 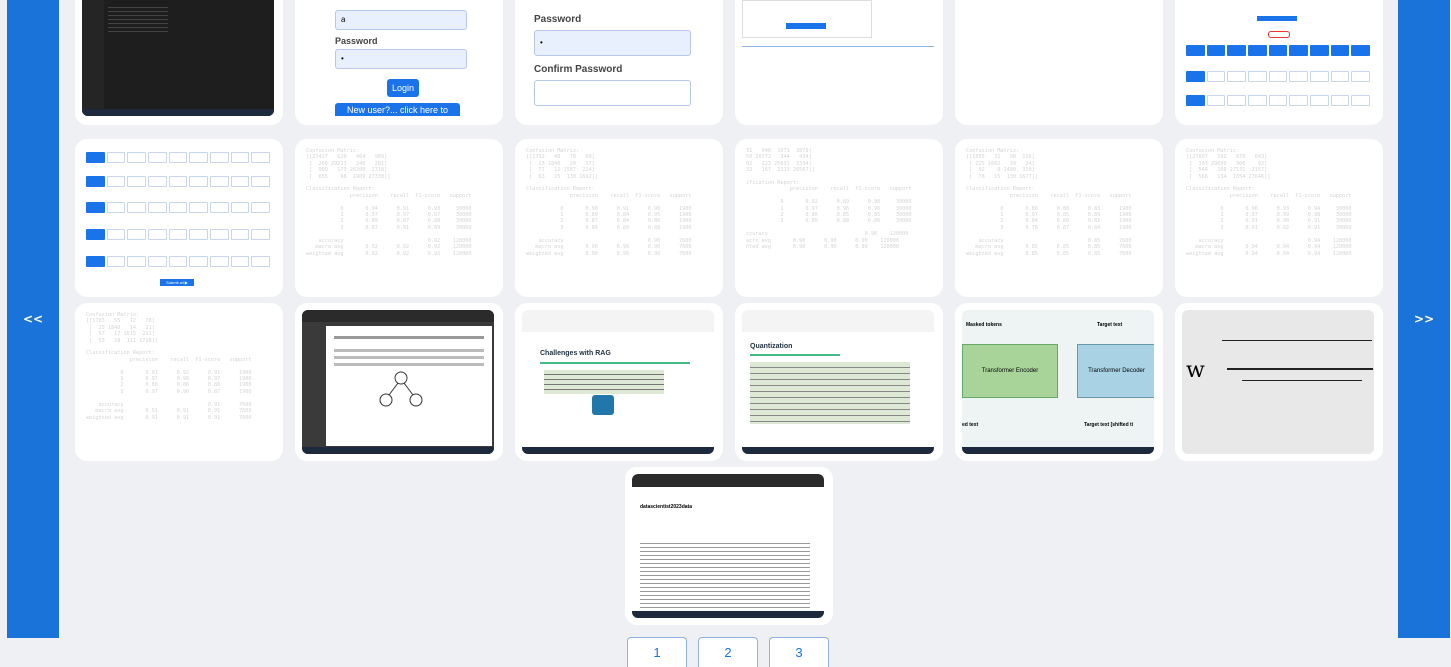 I want to click on thumbnail-register-form: Password • Confirm Password, so click(x=618, y=58).